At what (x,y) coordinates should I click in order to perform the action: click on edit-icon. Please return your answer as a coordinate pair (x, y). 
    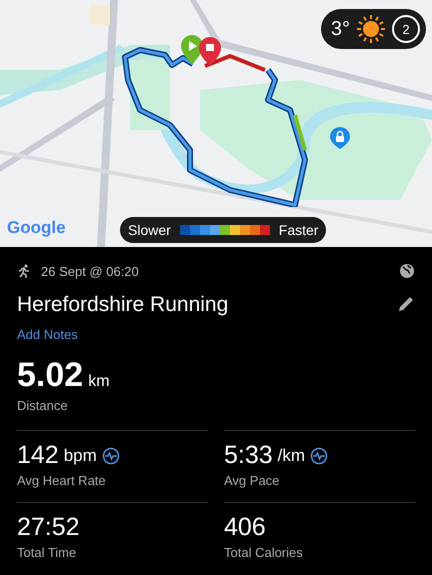
    Looking at the image, I should click on (406, 304).